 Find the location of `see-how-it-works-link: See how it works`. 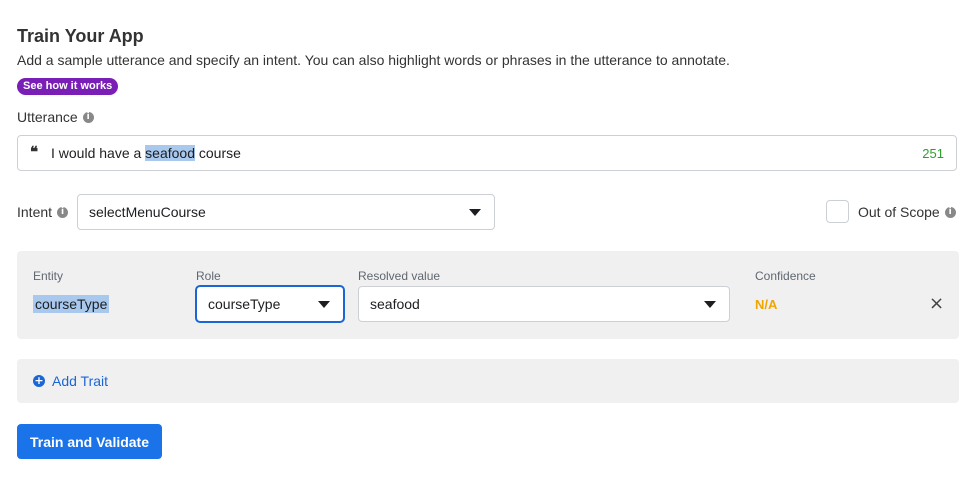

see-how-it-works-link: See how it works is located at coordinates (68, 86).